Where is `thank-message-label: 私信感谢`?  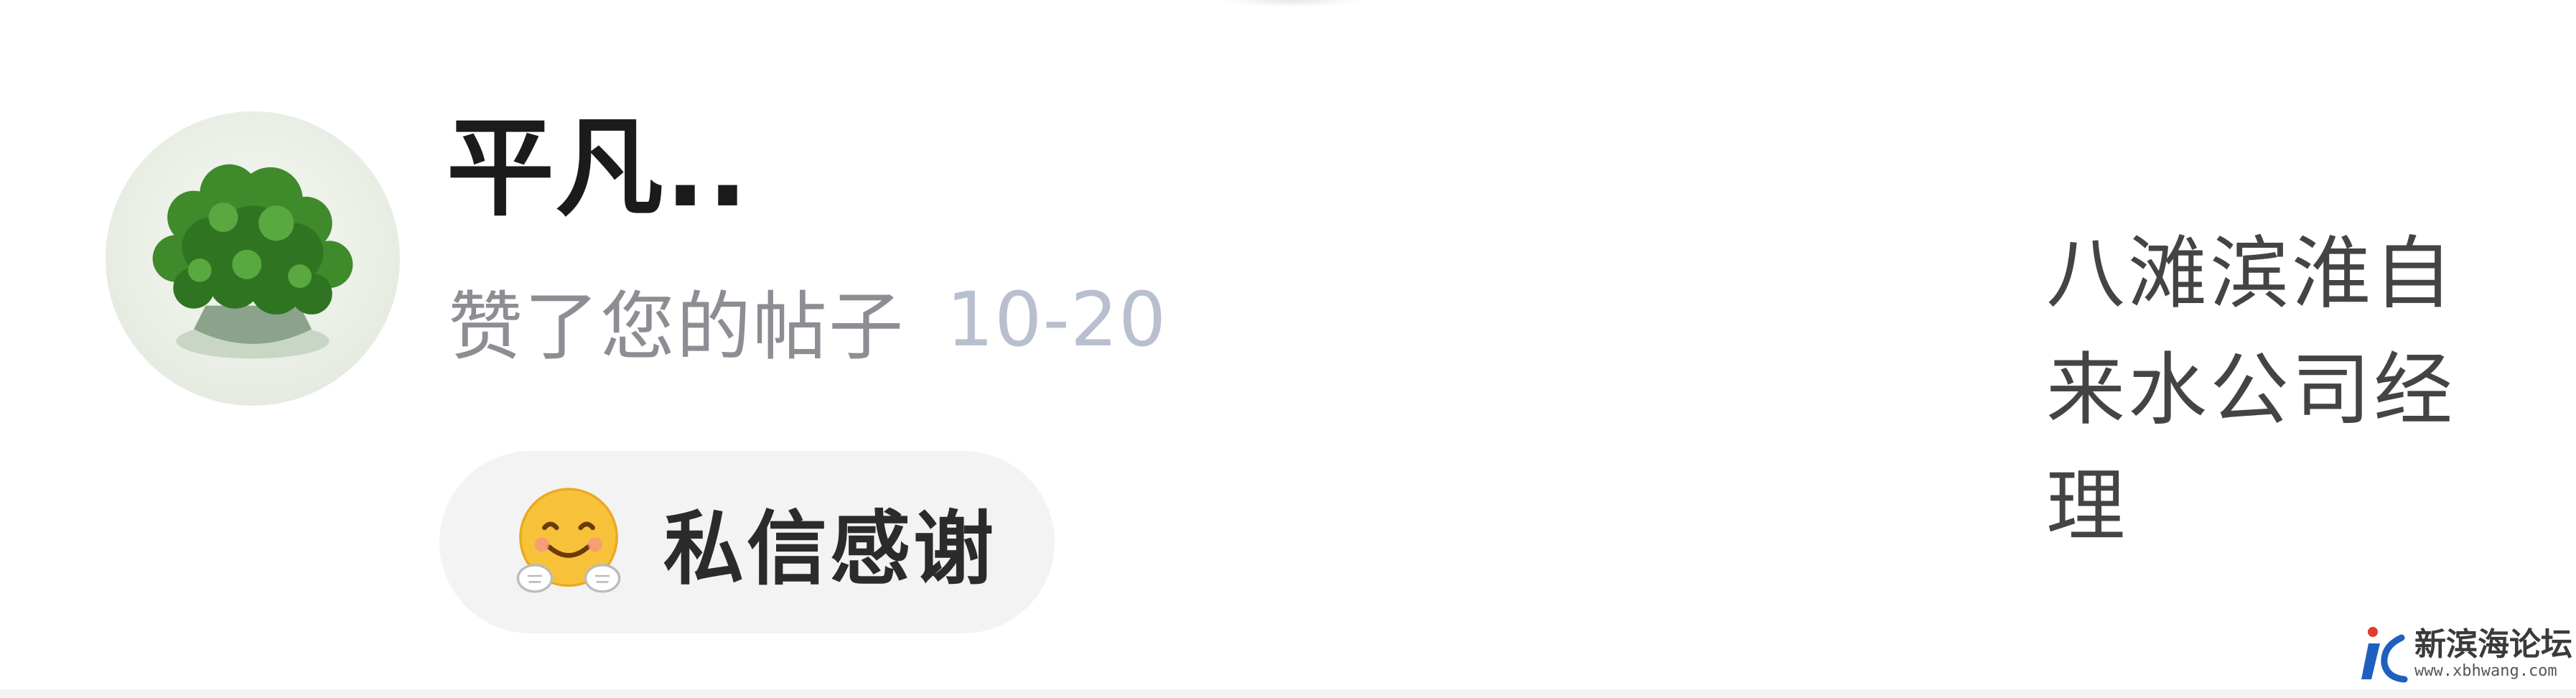
thank-message-label: 私信感谢 is located at coordinates (830, 549).